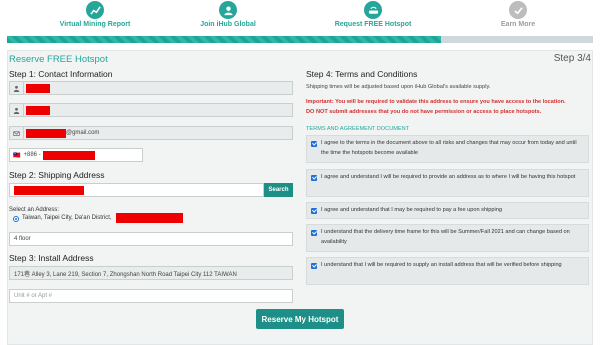 This screenshot has width=600, height=345. I want to click on shipping-address-input, so click(136, 190).